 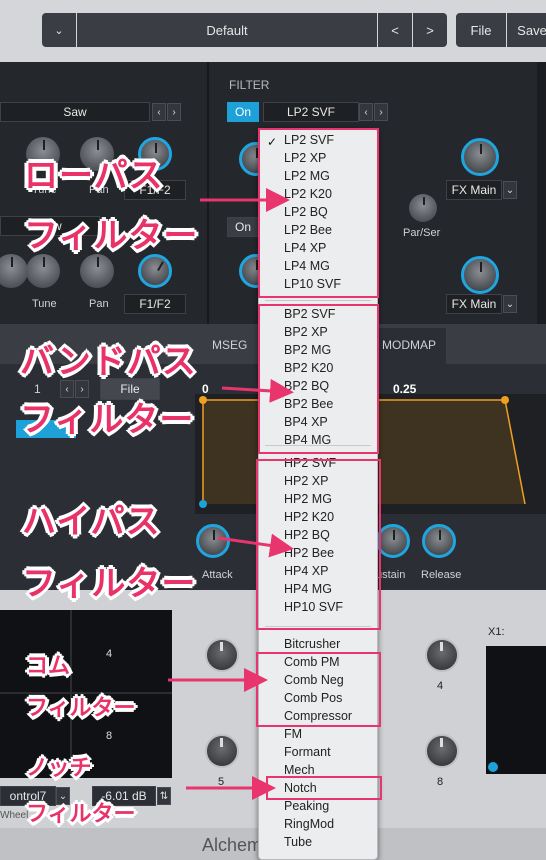 What do you see at coordinates (109, 584) in the screenshot?
I see `annotation-highpass-2: フィルター` at bounding box center [109, 584].